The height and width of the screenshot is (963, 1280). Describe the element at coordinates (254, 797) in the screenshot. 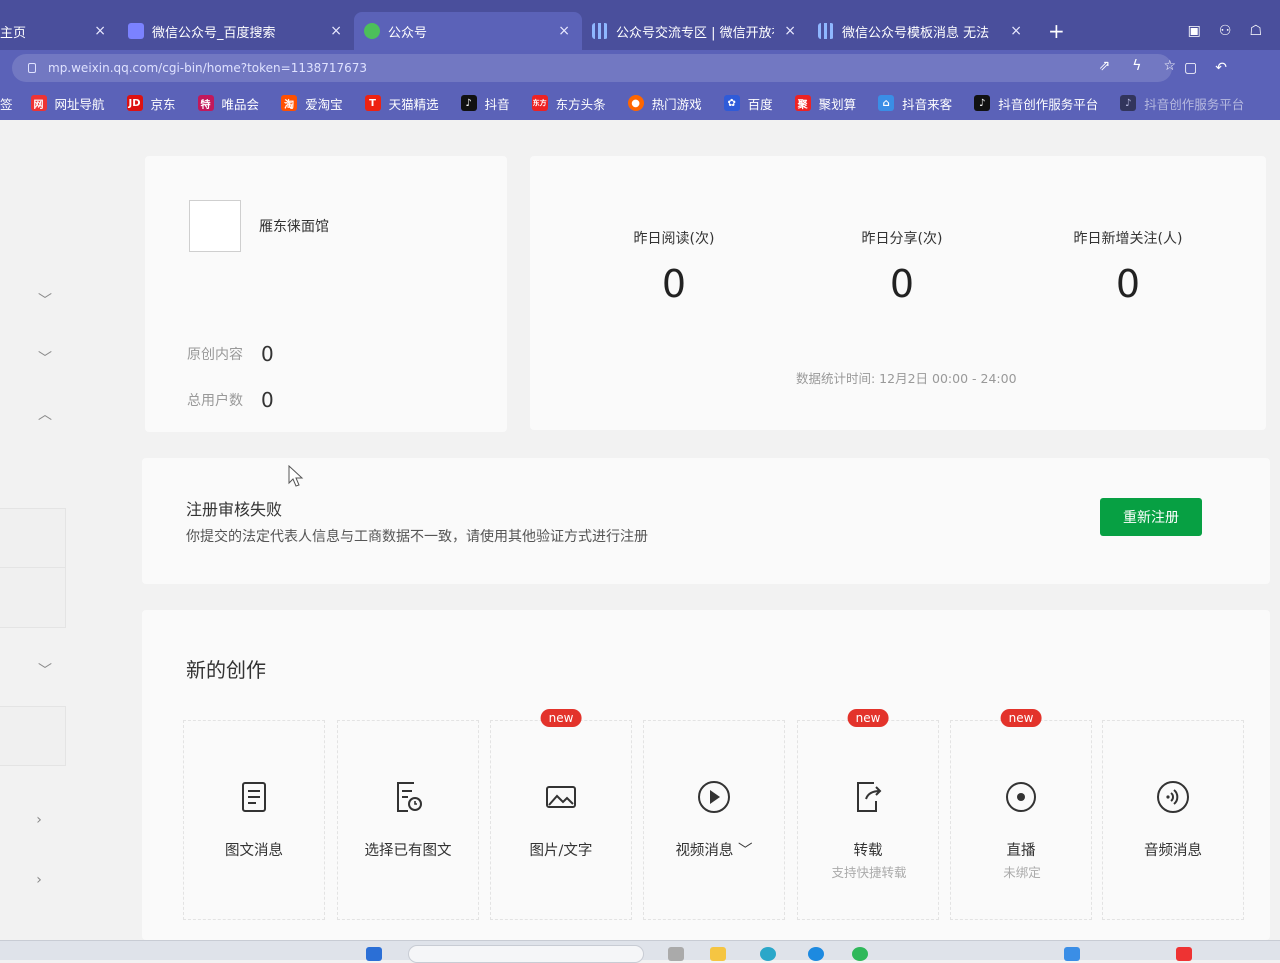

I see `document-icon` at that location.